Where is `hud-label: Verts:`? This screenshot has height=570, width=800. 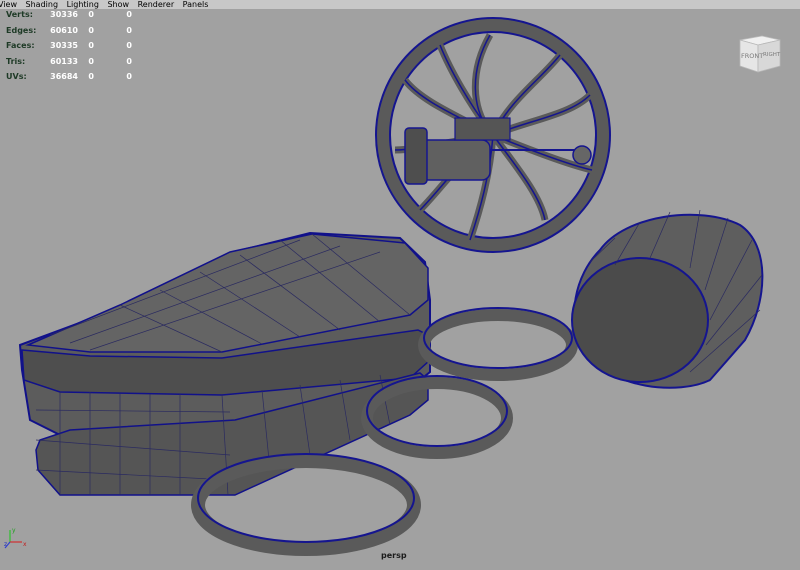
hud-label: Verts: is located at coordinates (19, 14).